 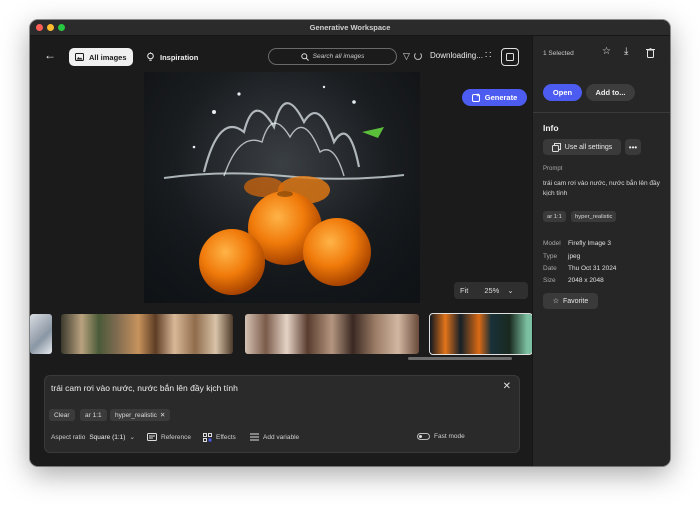 I want to click on window-title: Generative Workspace, so click(x=350, y=27).